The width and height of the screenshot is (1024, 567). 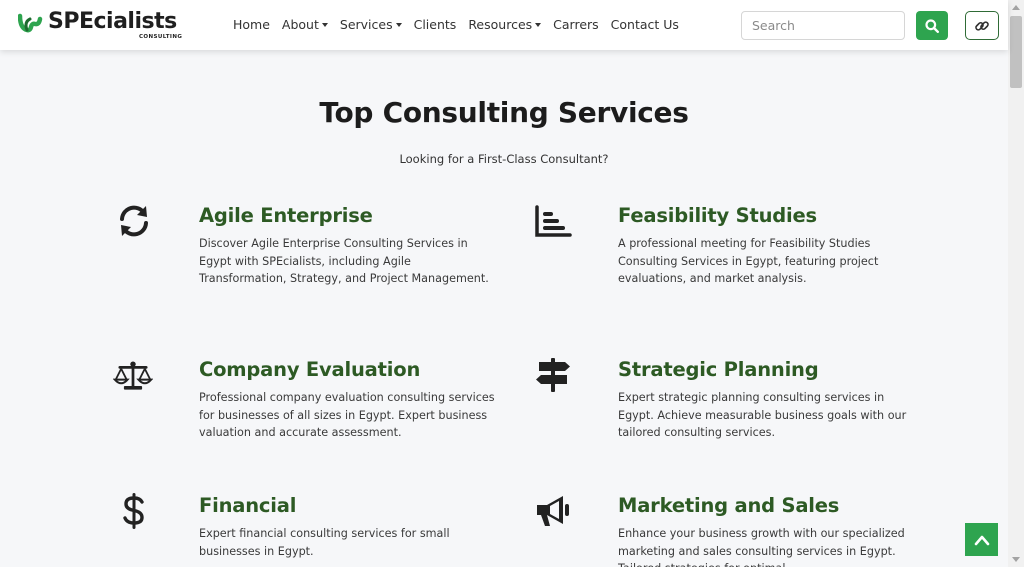 What do you see at coordinates (300, 24) in the screenshot?
I see `nav-about-label: About` at bounding box center [300, 24].